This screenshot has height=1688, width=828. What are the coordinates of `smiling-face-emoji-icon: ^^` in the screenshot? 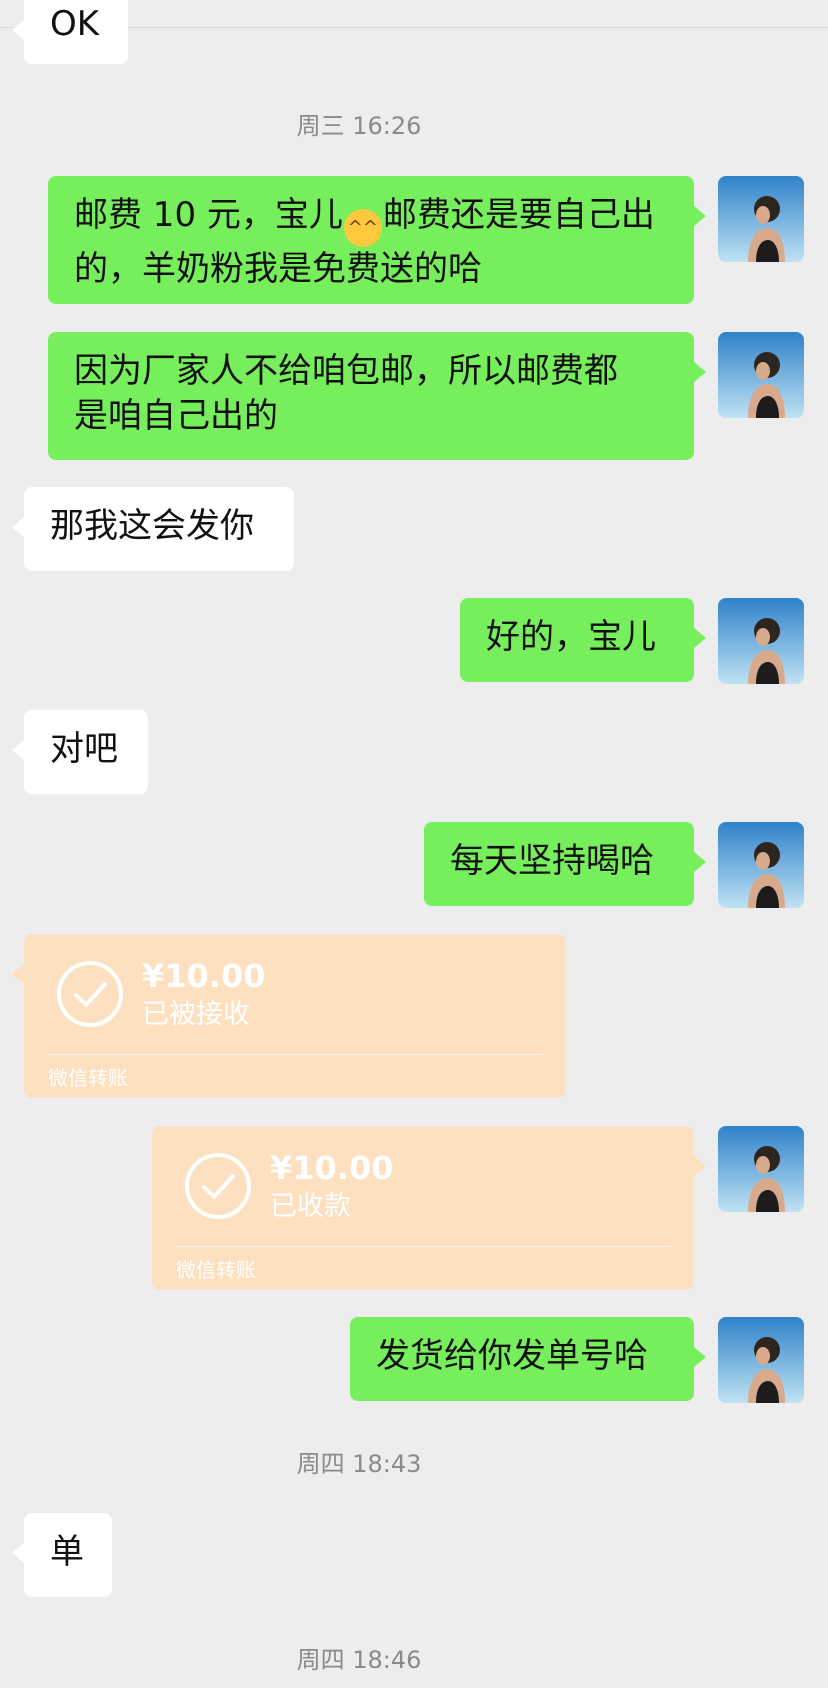 It's located at (362, 228).